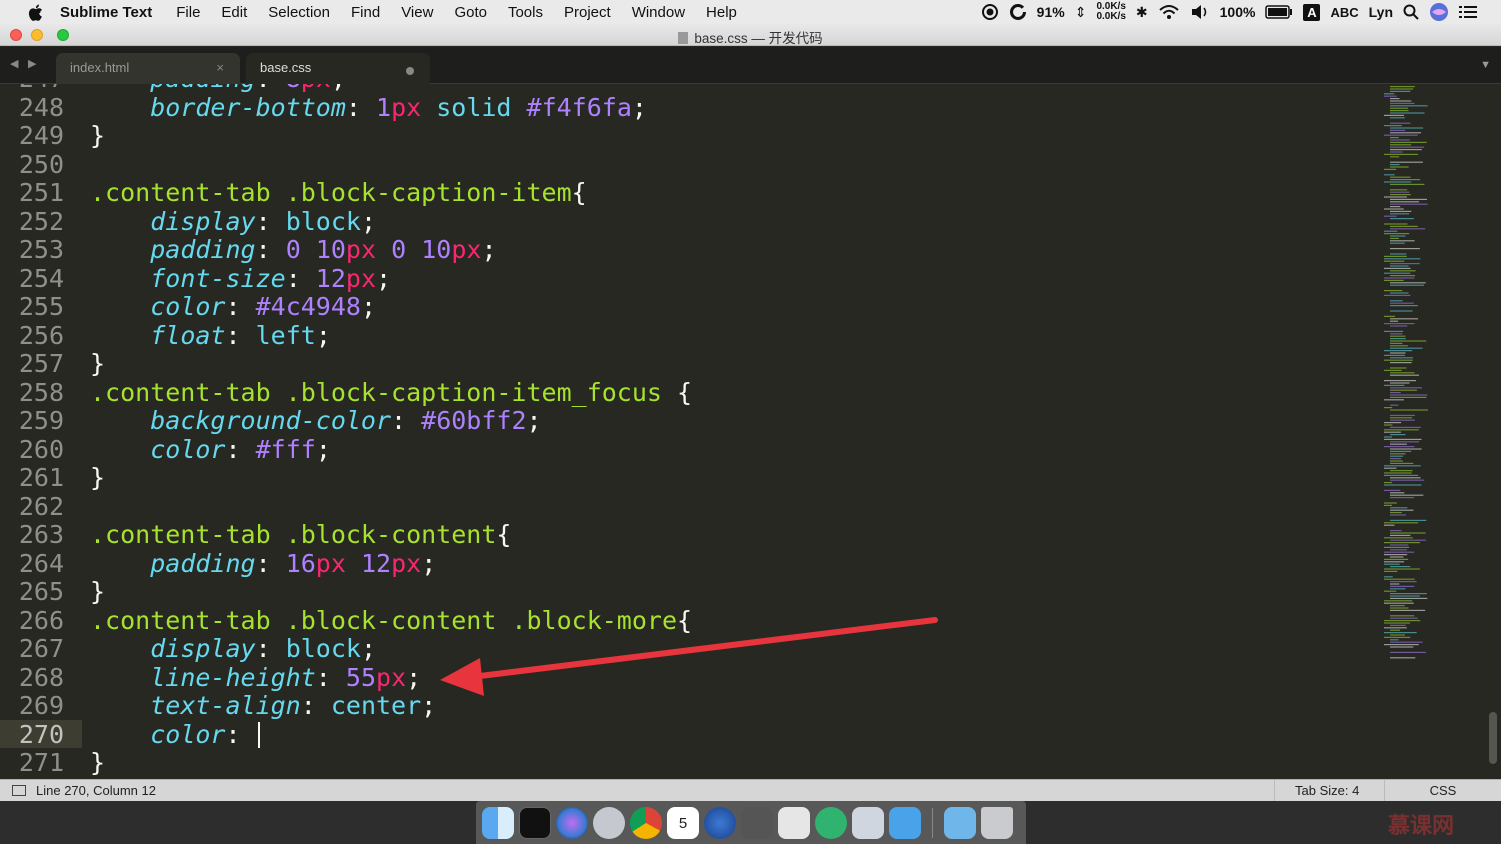 The image size is (1501, 844). Describe the element at coordinates (338, 68) in the screenshot. I see `tab-base-css: base.css` at that location.